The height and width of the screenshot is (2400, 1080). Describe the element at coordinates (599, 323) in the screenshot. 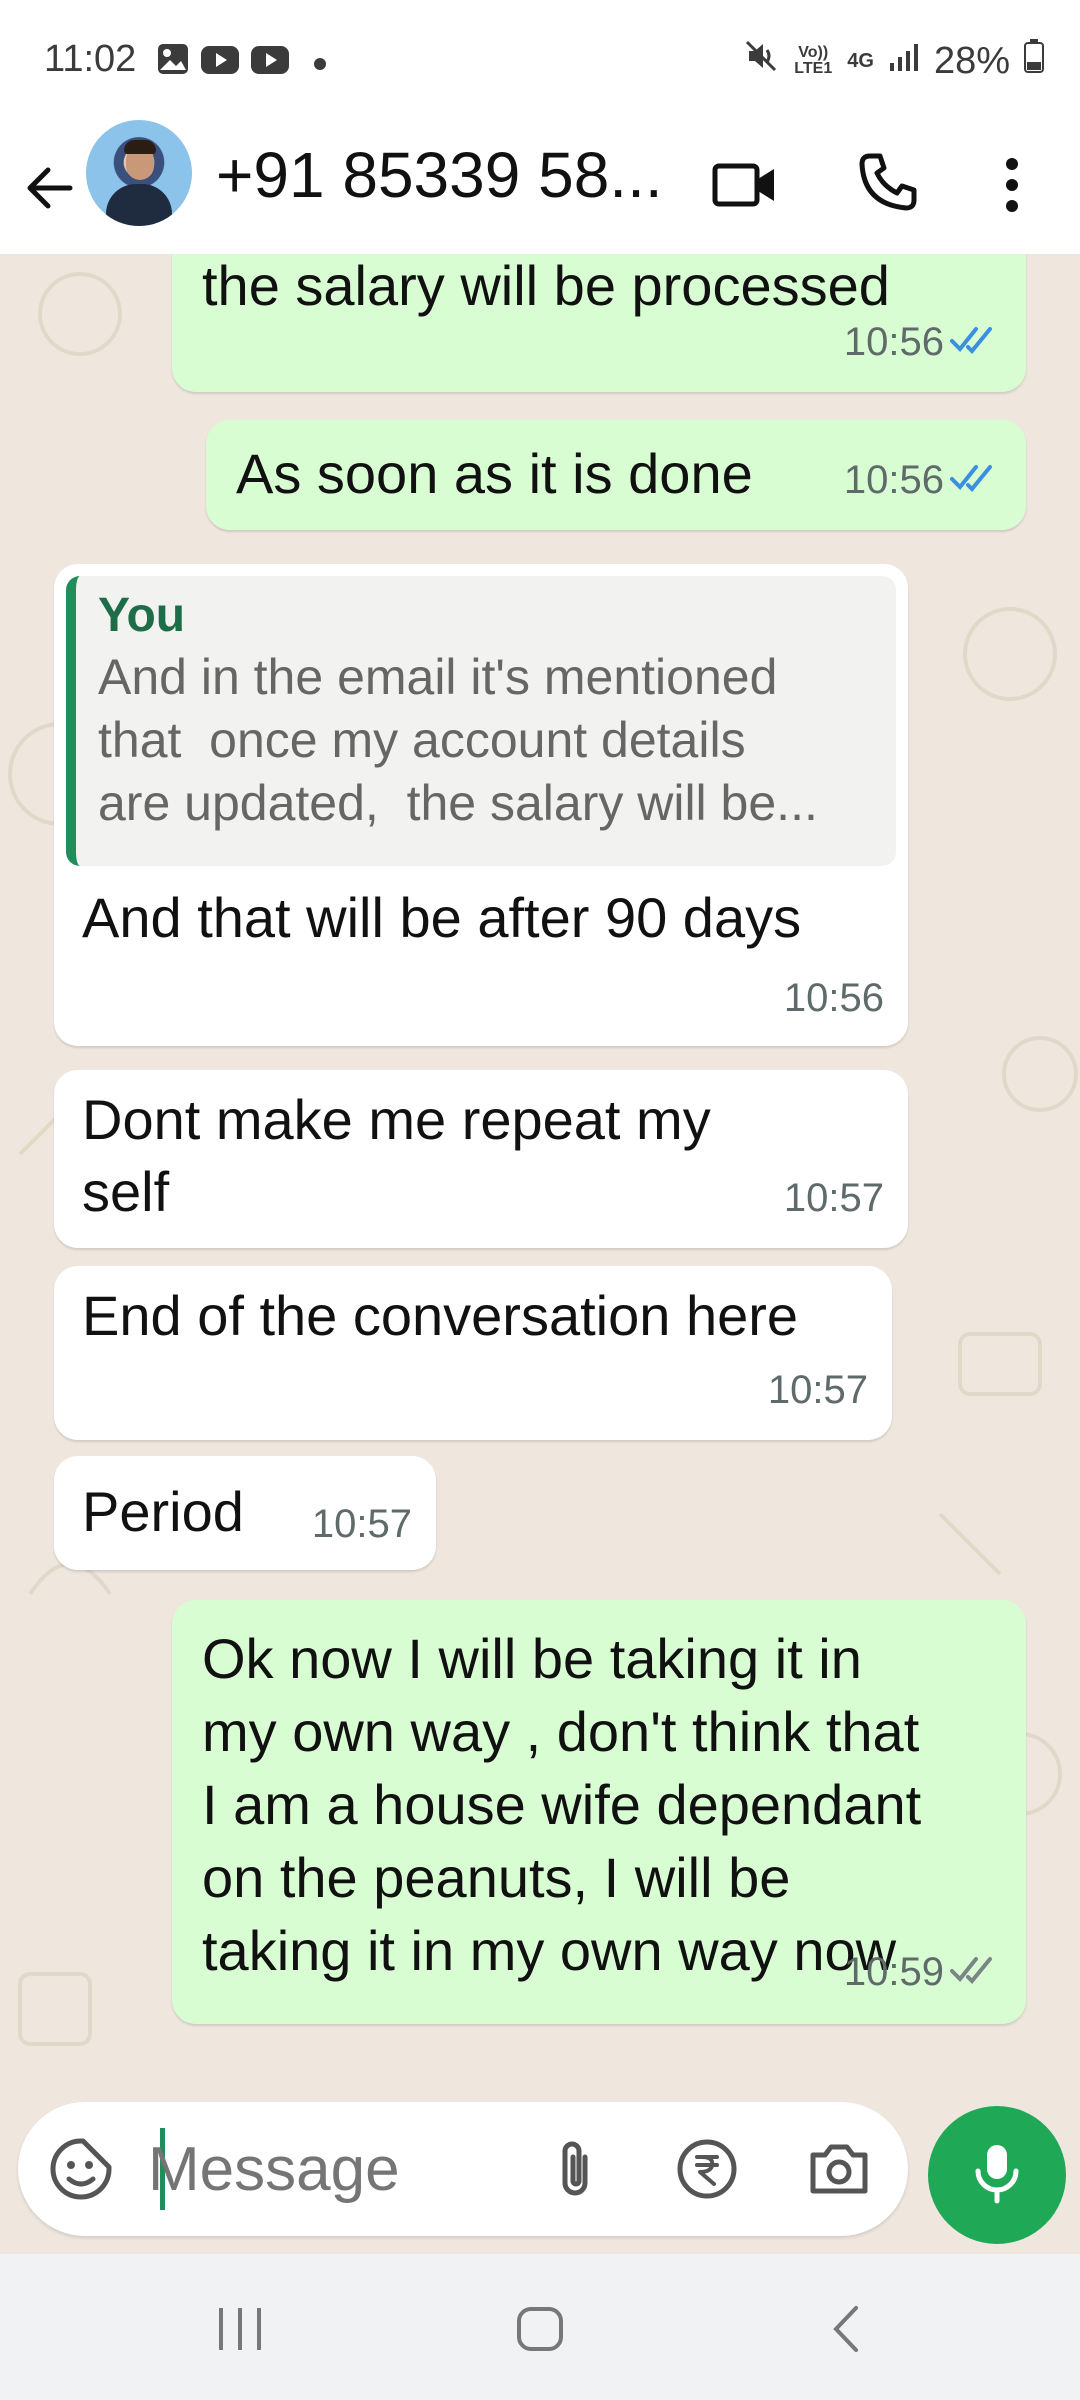

I see `message-bubble-outgoing: the salary will be processed 10:56` at that location.